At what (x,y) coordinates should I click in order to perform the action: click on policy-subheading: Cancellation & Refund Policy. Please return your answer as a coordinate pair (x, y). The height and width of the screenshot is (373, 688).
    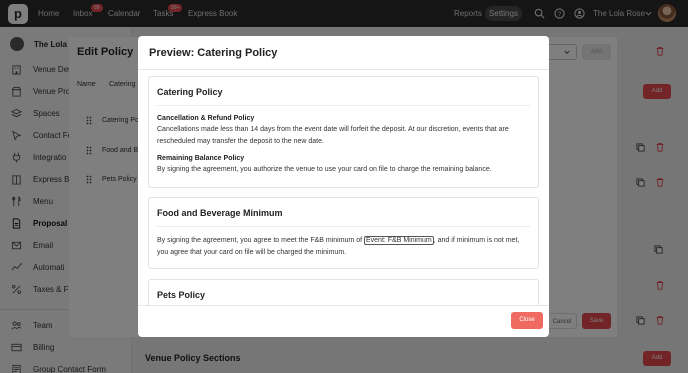
    Looking at the image, I should click on (206, 118).